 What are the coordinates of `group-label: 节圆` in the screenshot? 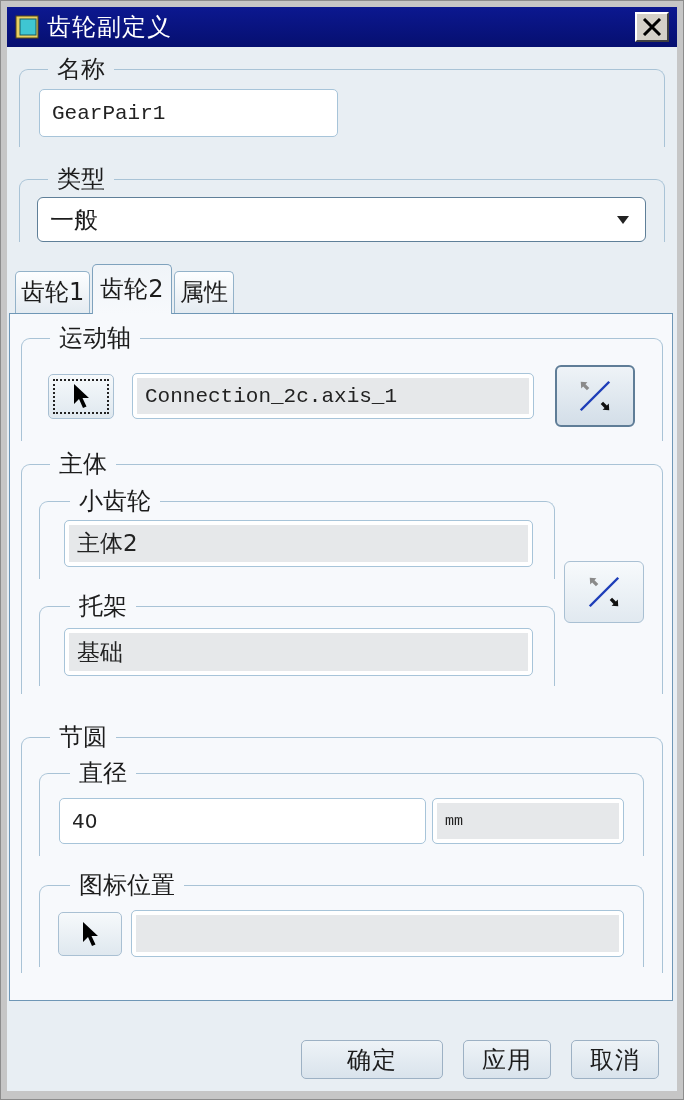 It's located at (83, 737).